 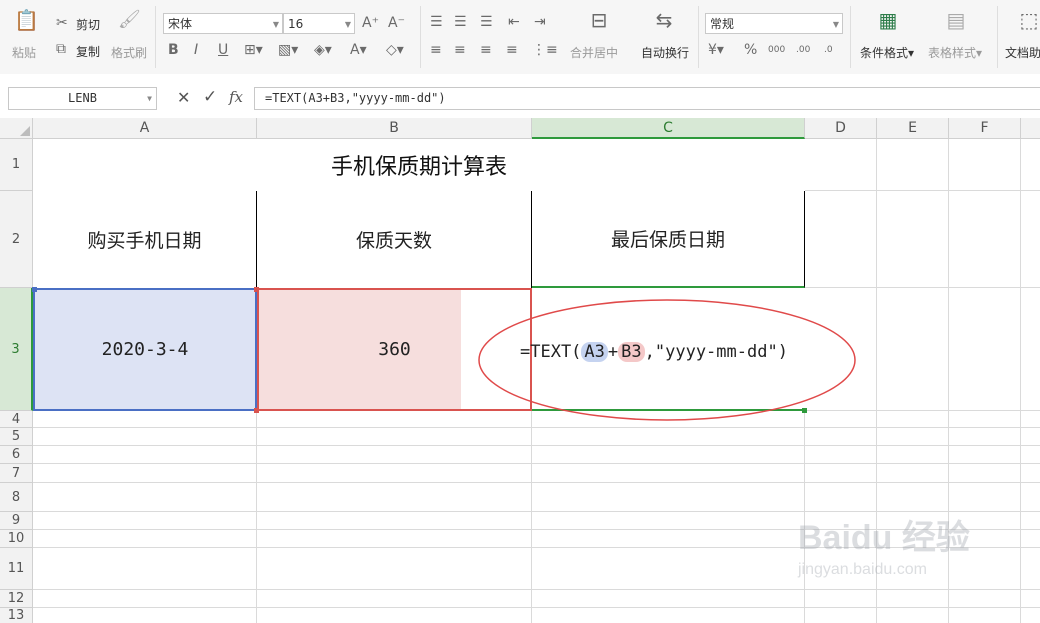 I want to click on row-header-4: 4, so click(x=16, y=419).